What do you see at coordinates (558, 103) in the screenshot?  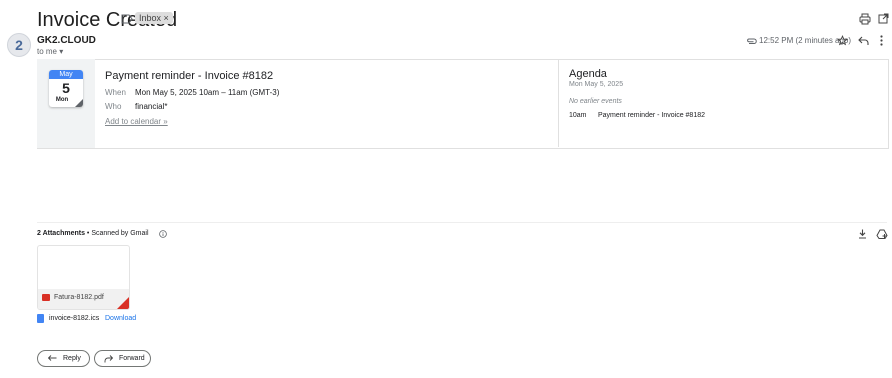 I see `agenda-divider` at bounding box center [558, 103].